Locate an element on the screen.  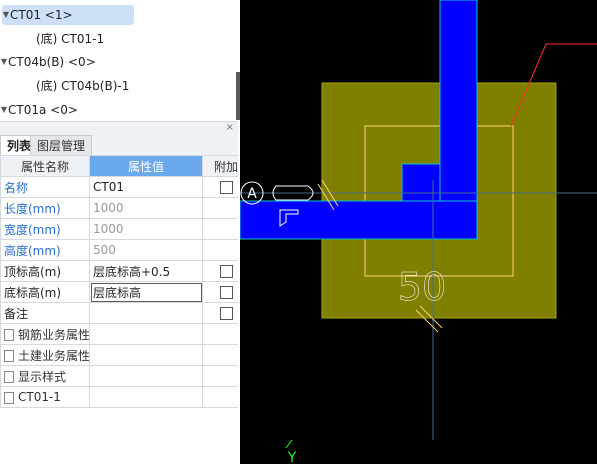
property-name: 名称 is located at coordinates (45, 187).